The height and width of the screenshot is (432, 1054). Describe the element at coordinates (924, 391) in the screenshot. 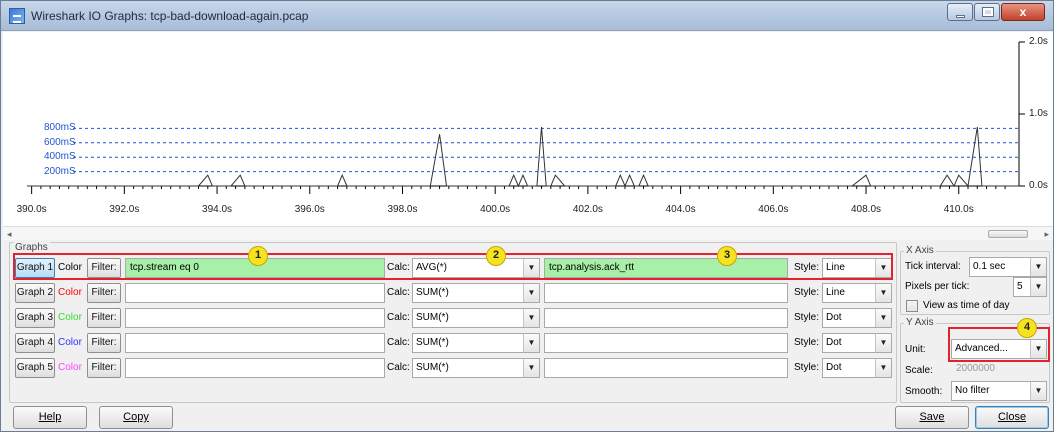

I see `smooth-label: Smooth:` at that location.